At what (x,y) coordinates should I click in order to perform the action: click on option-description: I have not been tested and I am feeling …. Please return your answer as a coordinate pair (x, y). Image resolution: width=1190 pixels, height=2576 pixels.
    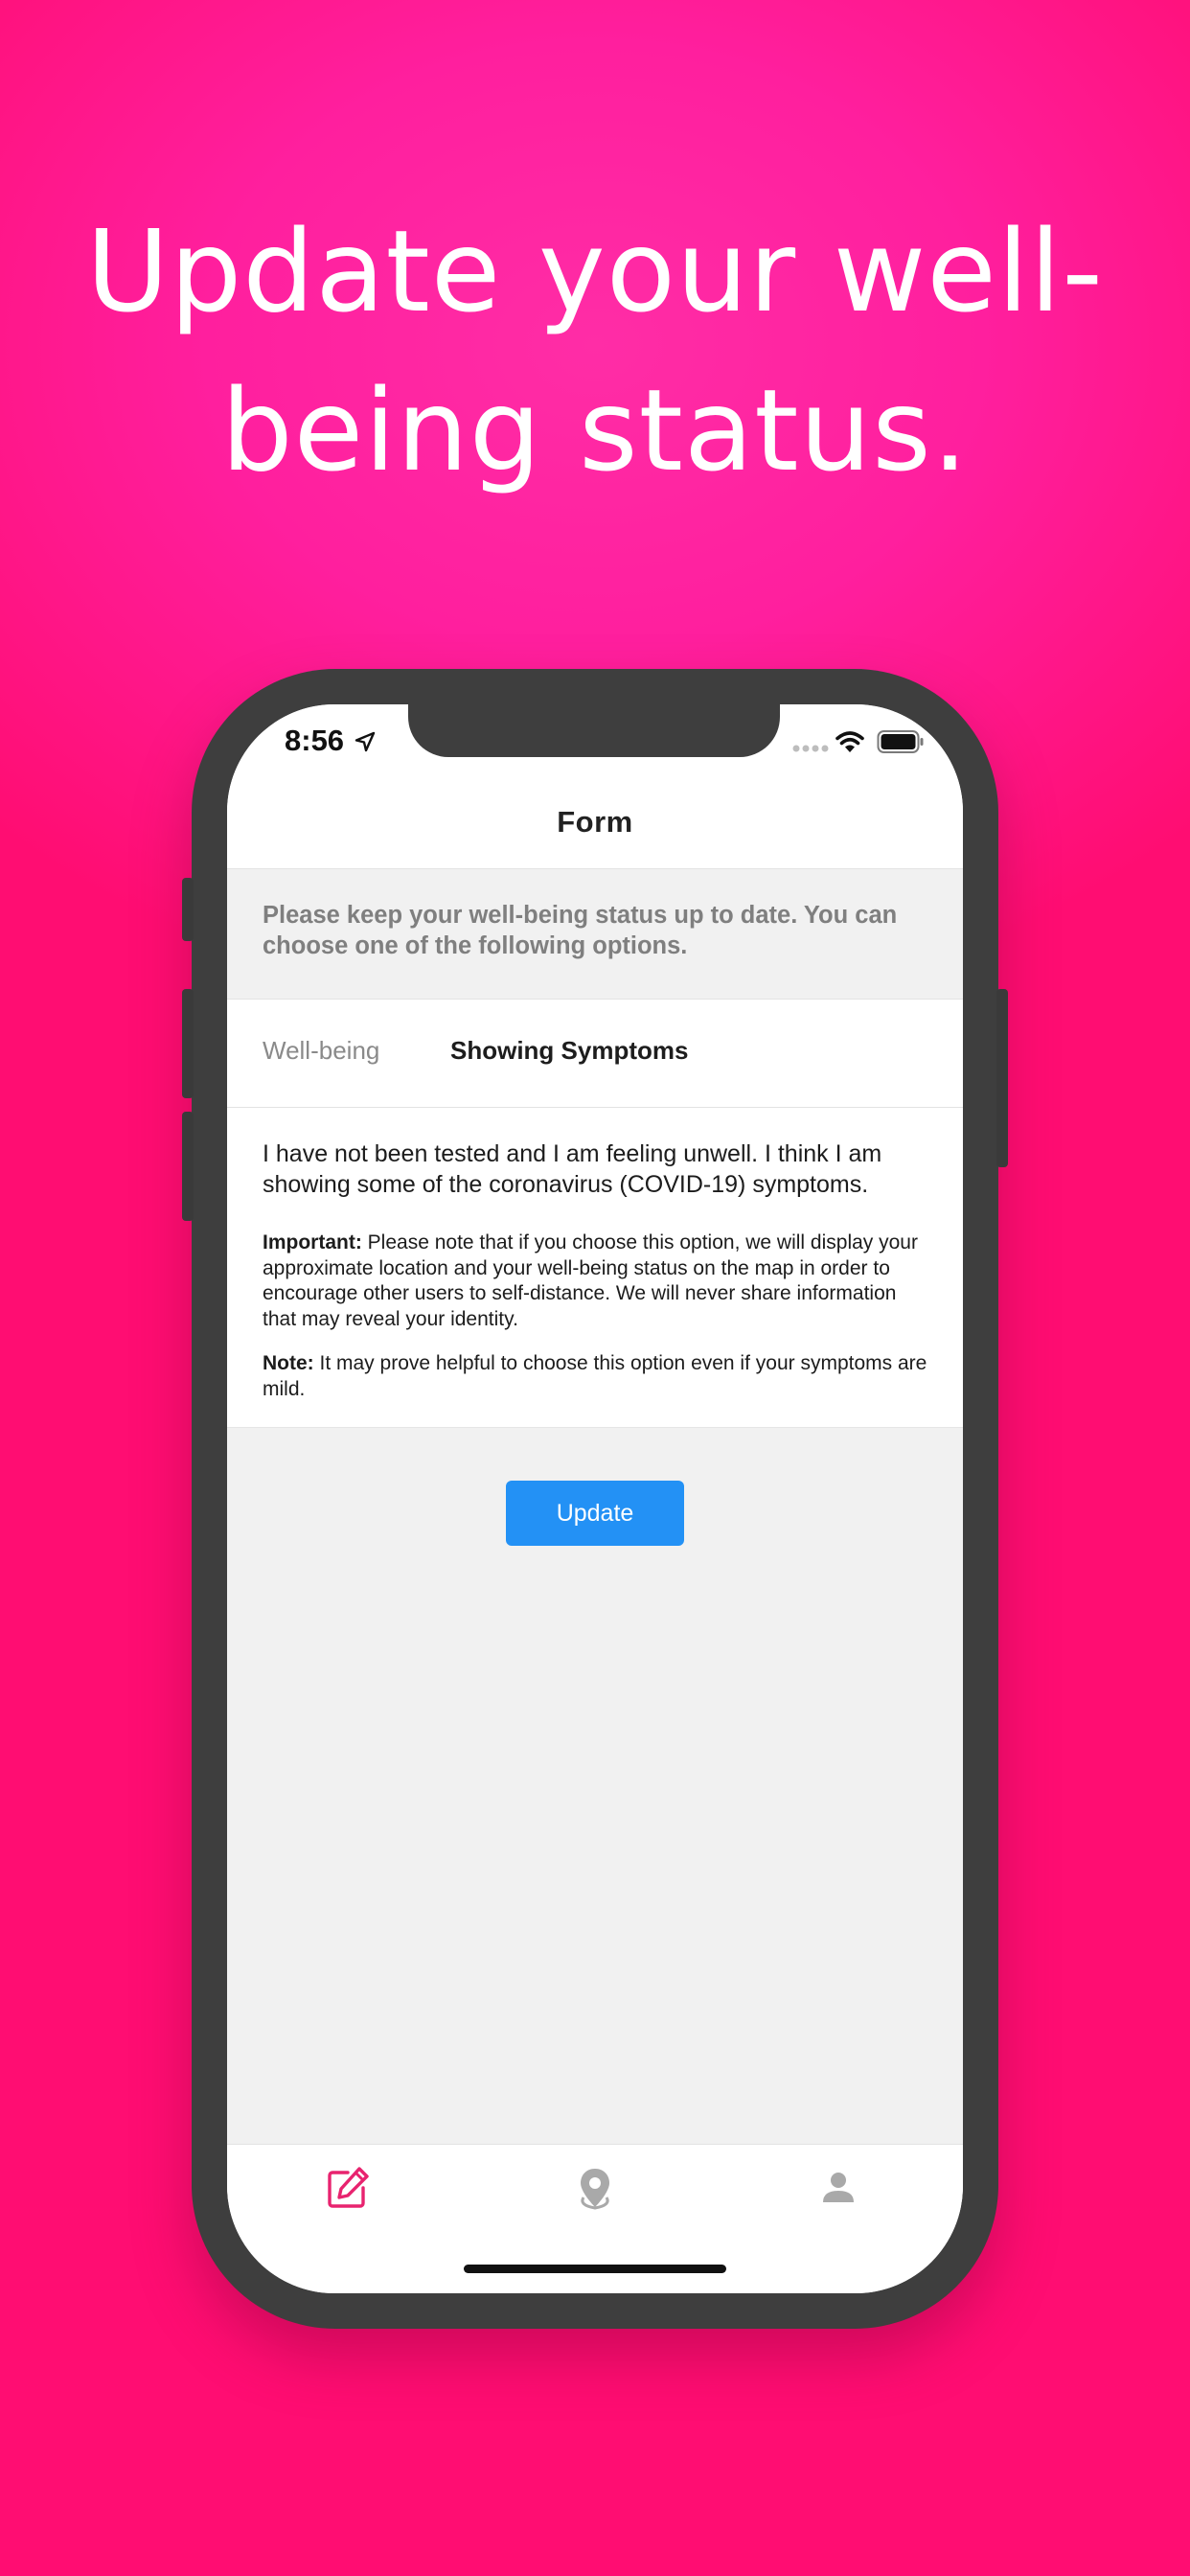
    Looking at the image, I should click on (573, 1169).